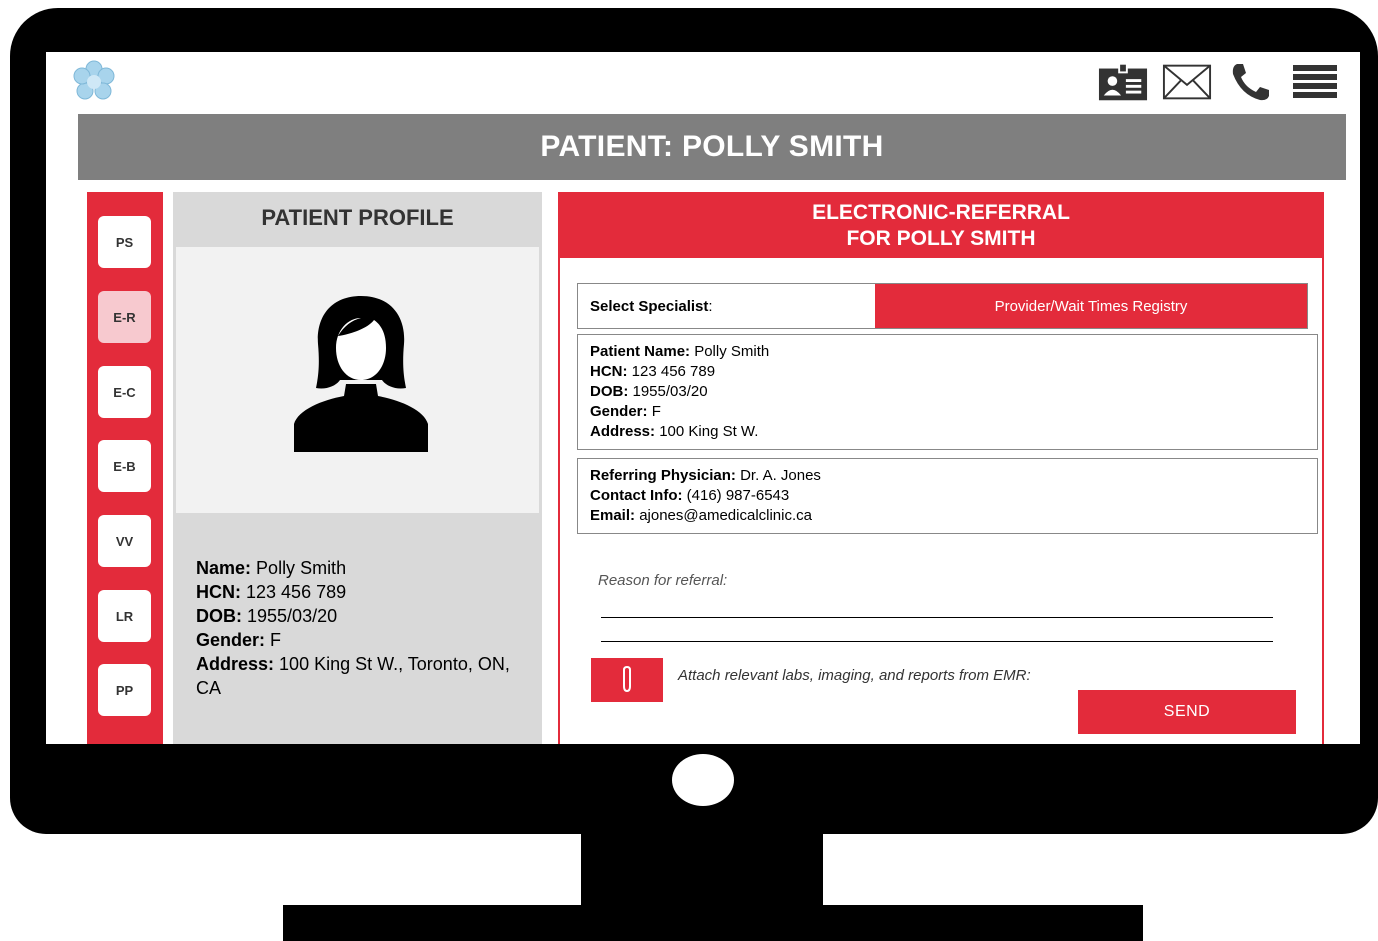  Describe the element at coordinates (124, 690) in the screenshot. I see `nav-item-pp: PP` at that location.